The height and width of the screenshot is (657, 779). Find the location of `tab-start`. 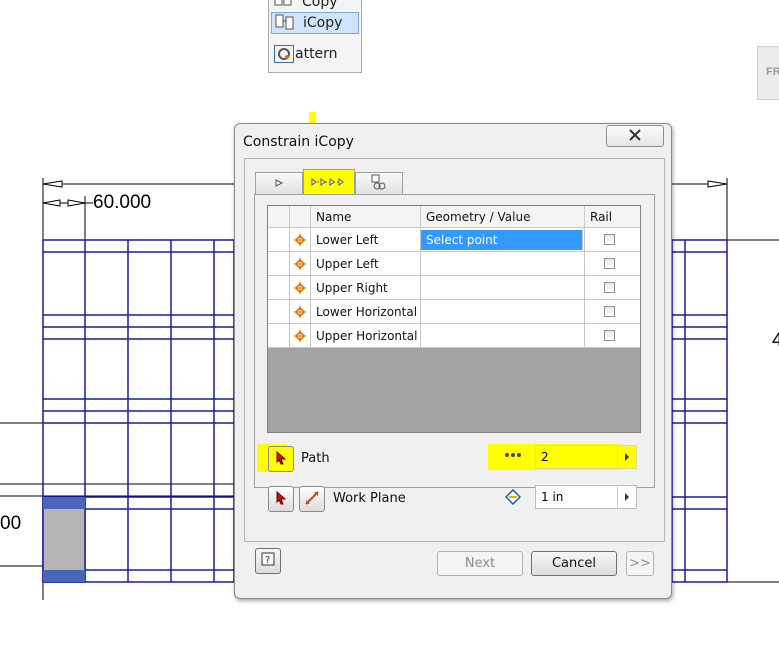

tab-start is located at coordinates (279, 183).